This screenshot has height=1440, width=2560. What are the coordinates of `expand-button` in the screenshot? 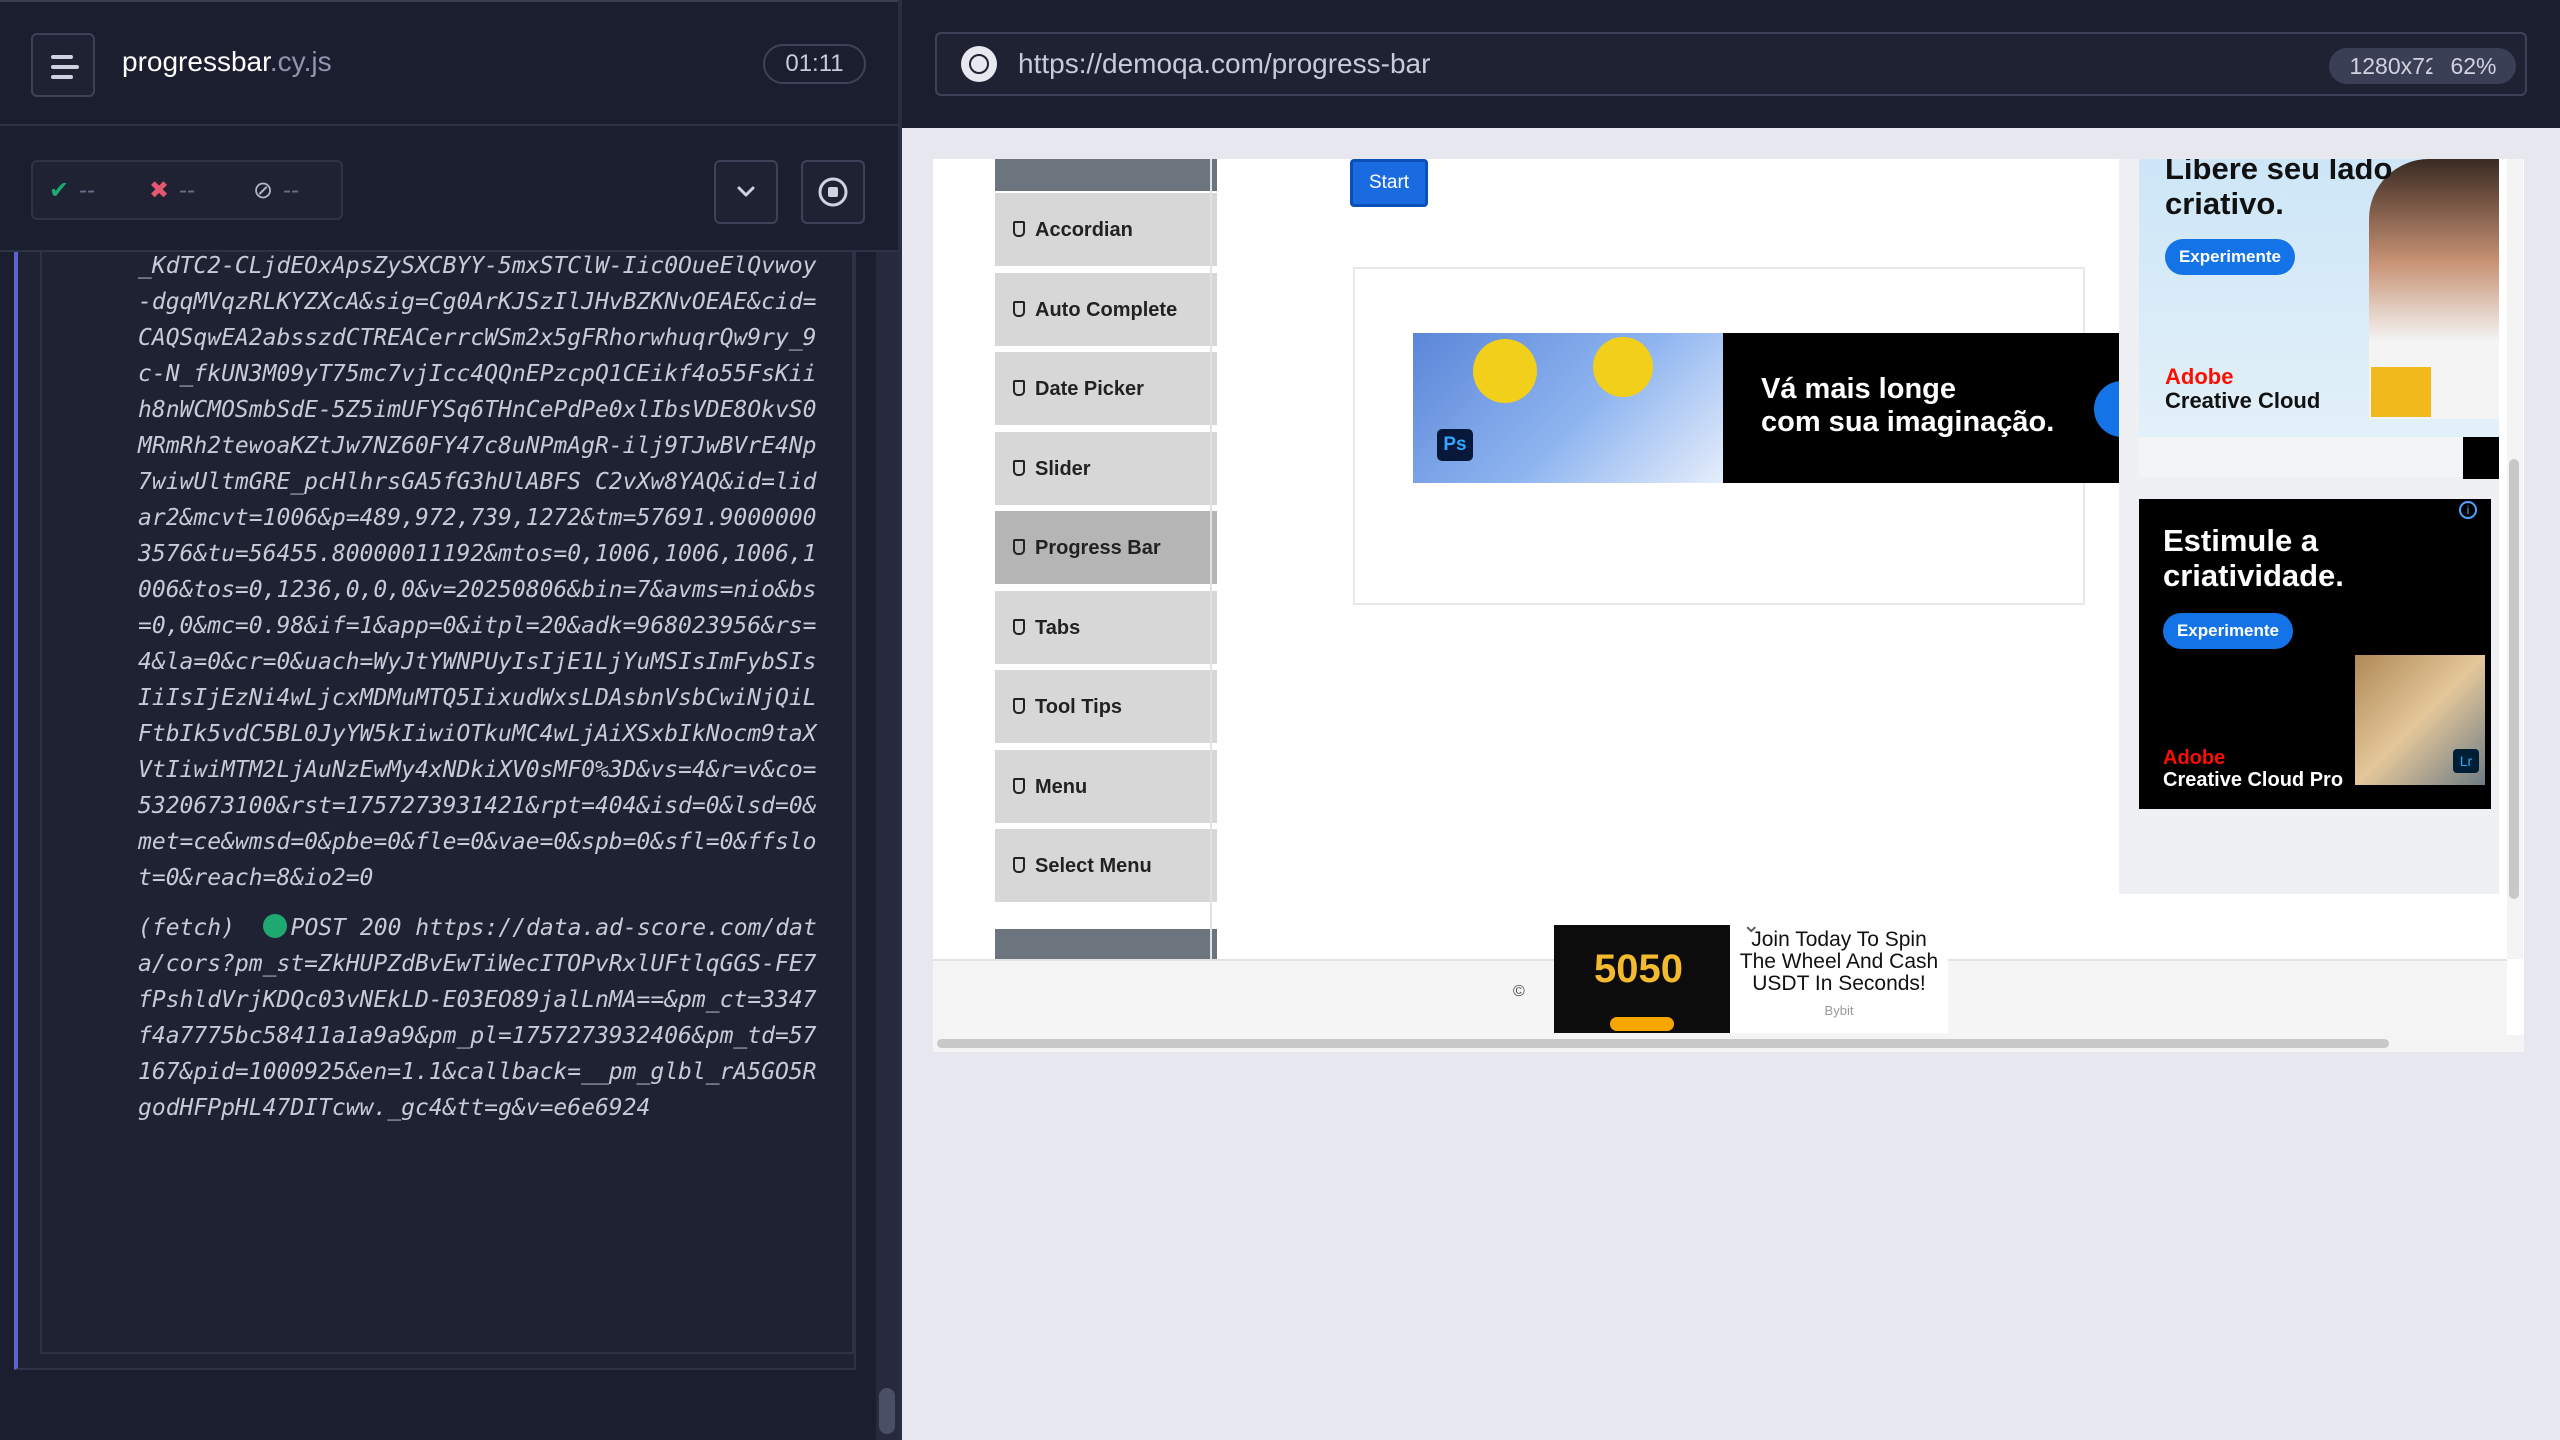 It's located at (746, 192).